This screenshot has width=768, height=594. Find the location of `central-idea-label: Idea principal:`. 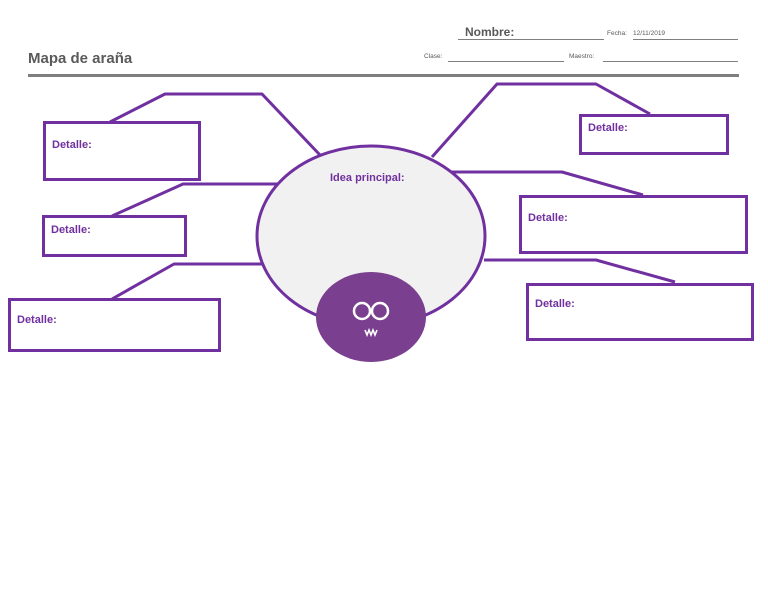

central-idea-label: Idea principal: is located at coordinates (367, 178).